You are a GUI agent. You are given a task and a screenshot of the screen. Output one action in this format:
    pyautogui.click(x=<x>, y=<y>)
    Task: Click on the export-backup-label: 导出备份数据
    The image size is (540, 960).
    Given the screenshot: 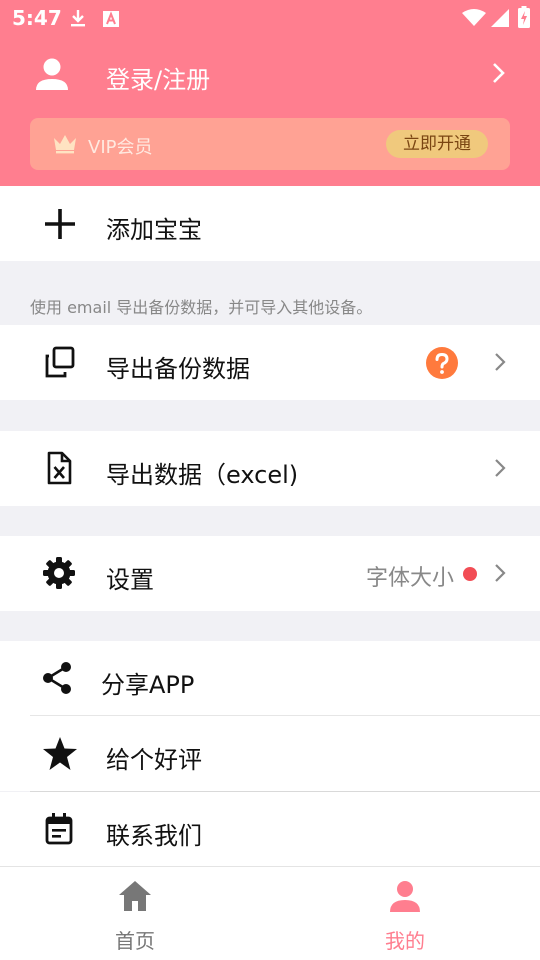 What is the action you would take?
    pyautogui.click(x=178, y=369)
    